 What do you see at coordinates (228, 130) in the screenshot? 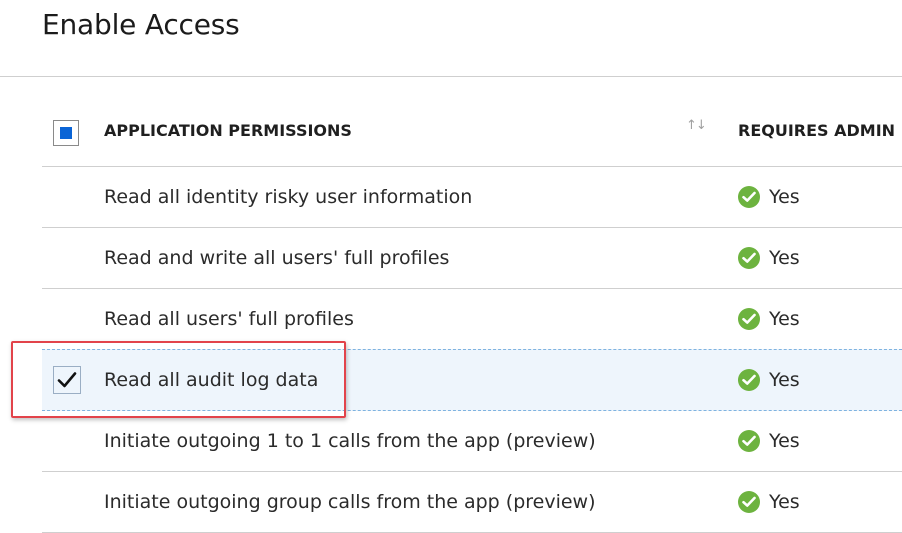
I see `column-header-permissions: APPLICATION PERMISSIONS` at bounding box center [228, 130].